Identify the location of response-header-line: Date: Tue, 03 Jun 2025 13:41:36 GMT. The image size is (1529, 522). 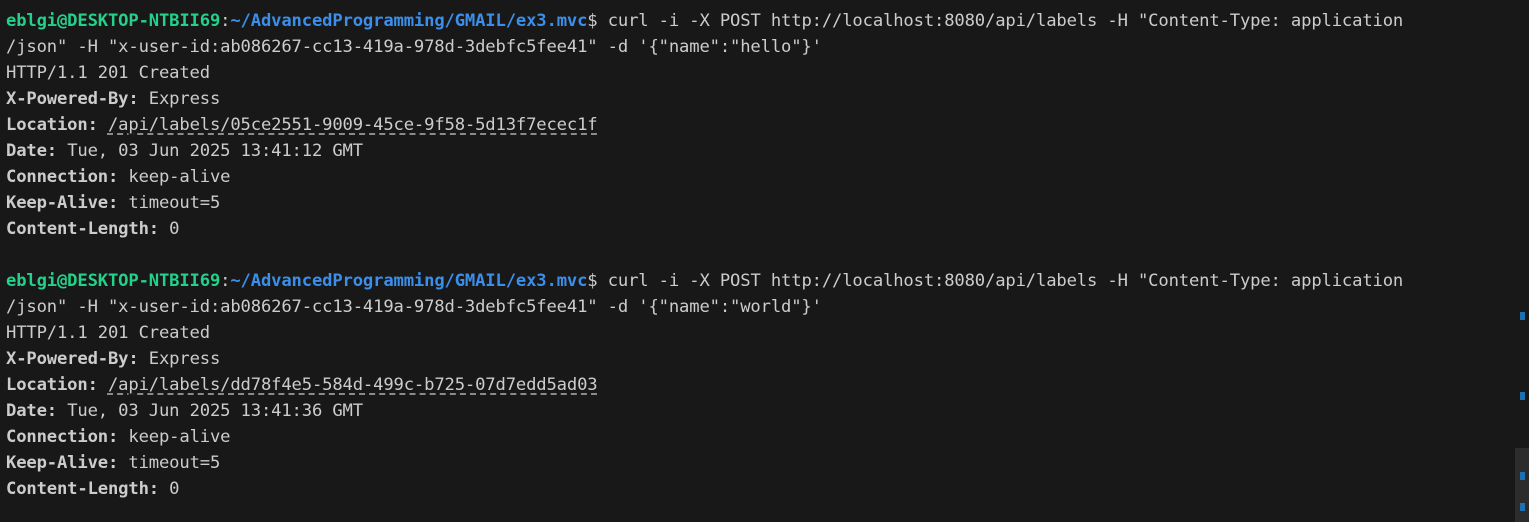
(767, 411).